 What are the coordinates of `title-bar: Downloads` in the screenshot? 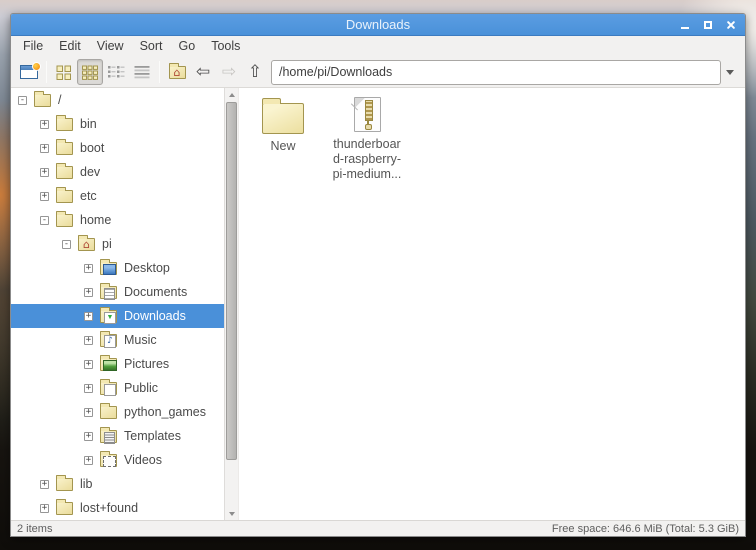 It's located at (378, 25).